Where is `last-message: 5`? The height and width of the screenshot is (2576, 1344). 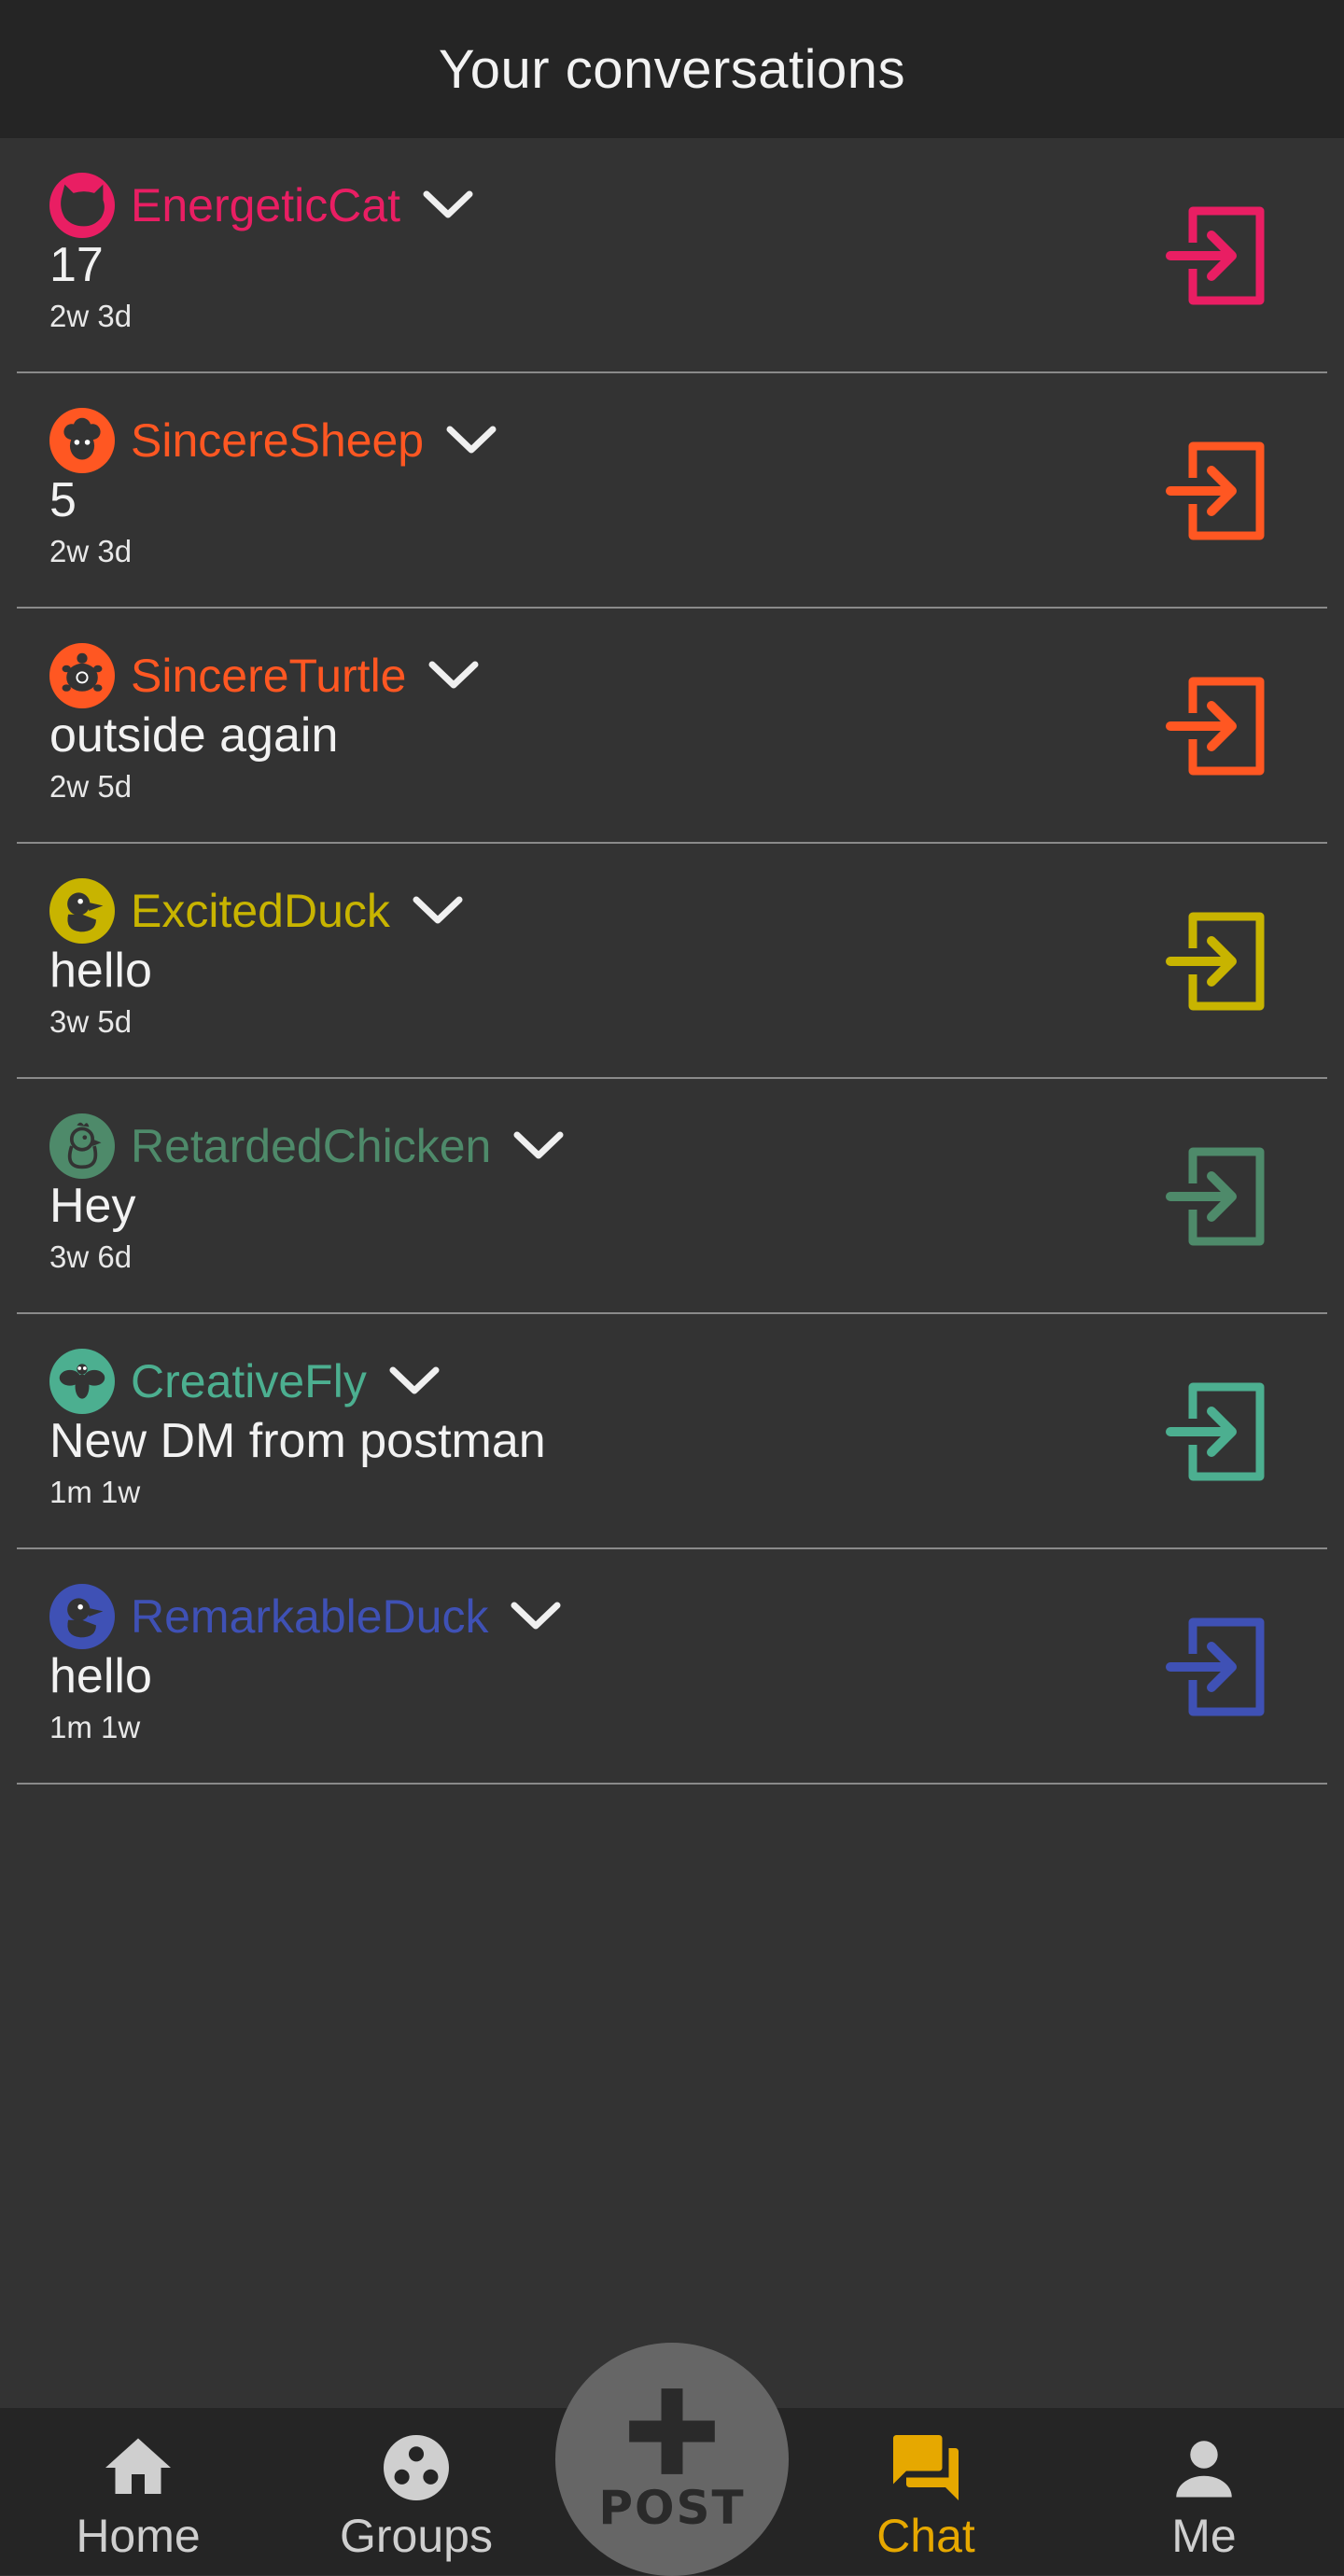 last-message: 5 is located at coordinates (63, 500).